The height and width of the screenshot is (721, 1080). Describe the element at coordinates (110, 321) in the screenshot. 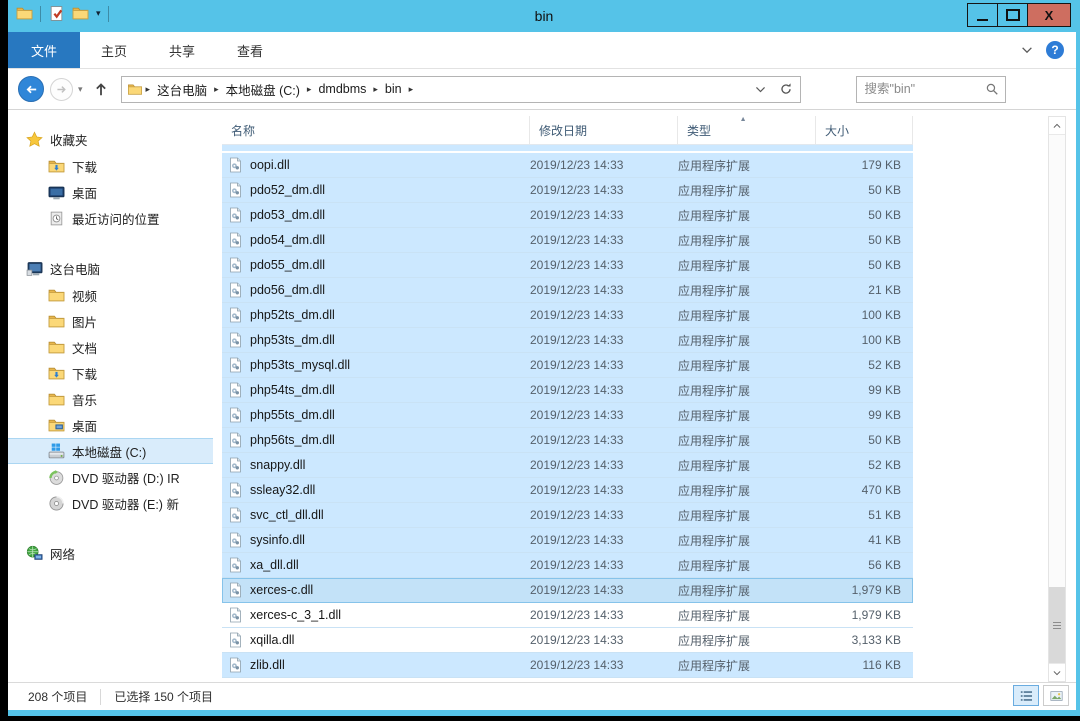

I see `sidebar-item: 图片` at that location.